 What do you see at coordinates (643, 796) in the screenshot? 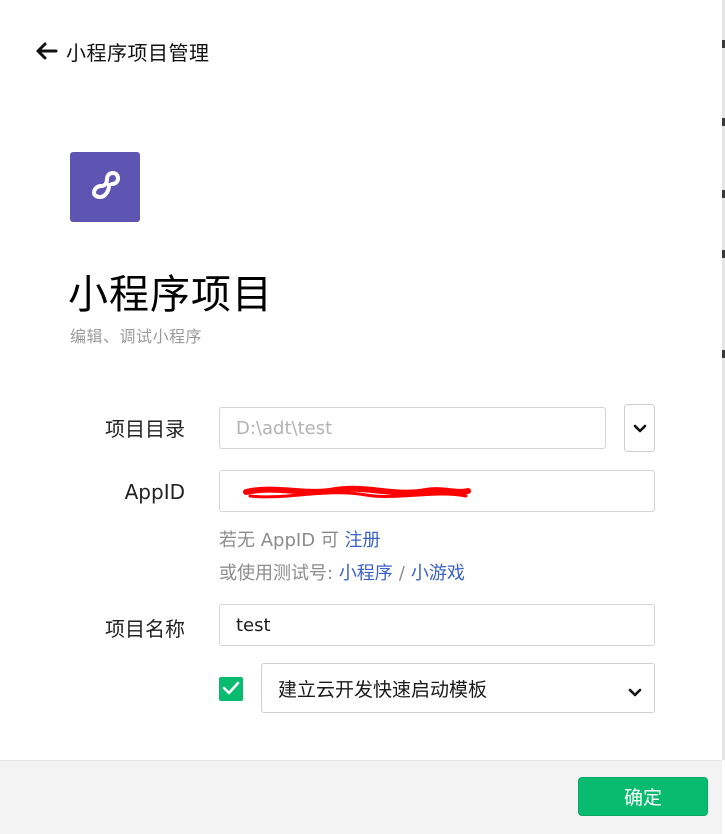
I see `confirm-button: 确定` at bounding box center [643, 796].